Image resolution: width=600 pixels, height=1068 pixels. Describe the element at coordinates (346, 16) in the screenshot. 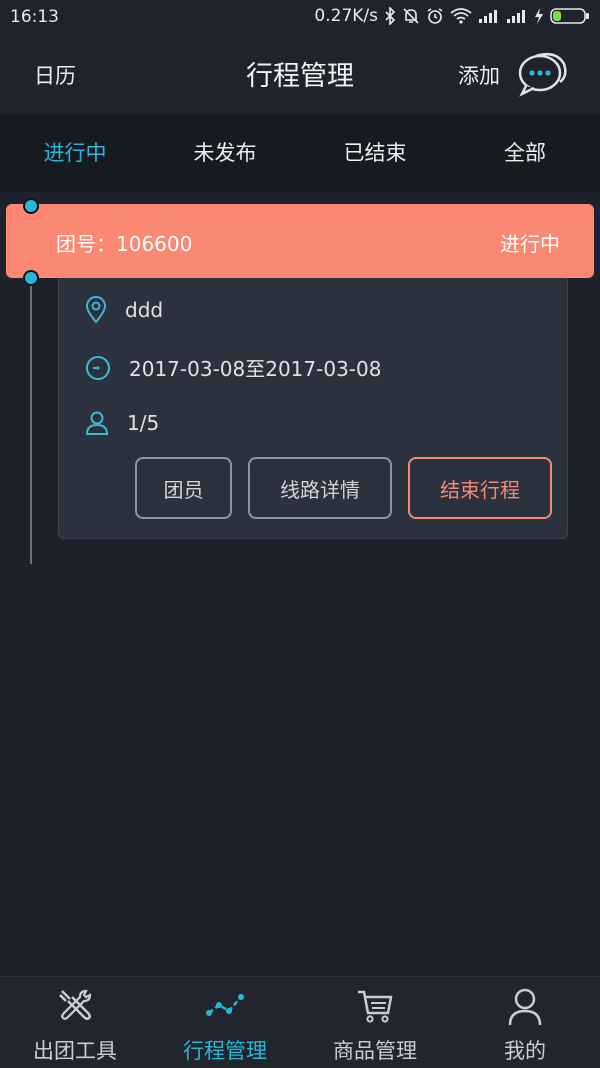

I see `network-speed: 0.27K/s` at that location.